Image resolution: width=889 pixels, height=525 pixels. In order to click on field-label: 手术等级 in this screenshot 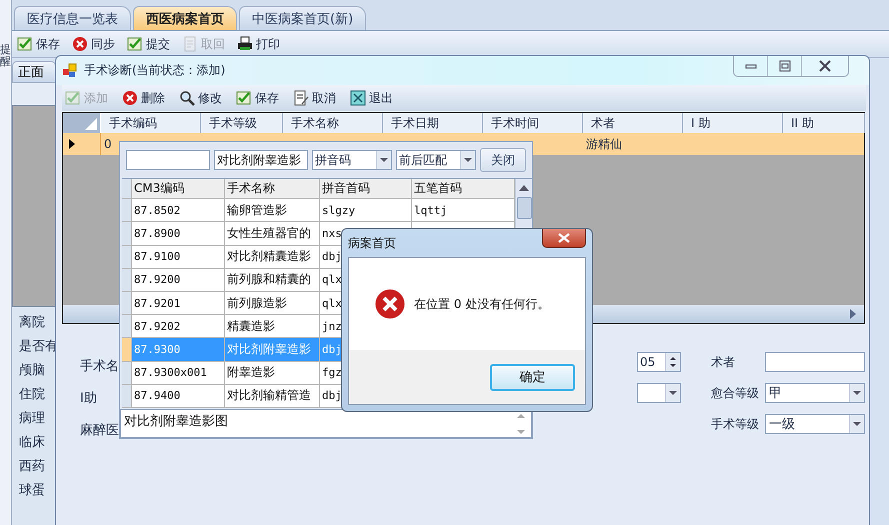, I will do `click(735, 424)`.